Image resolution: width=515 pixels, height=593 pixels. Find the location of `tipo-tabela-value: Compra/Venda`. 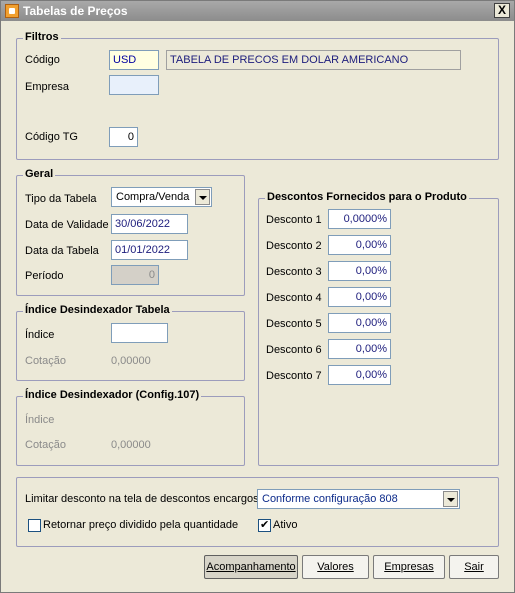

tipo-tabela-value: Compra/Venda is located at coordinates (153, 197).